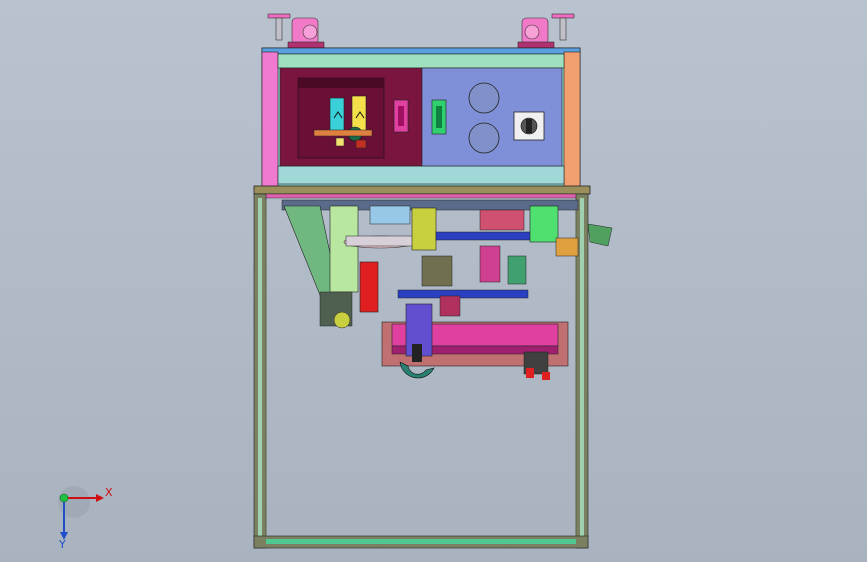  Describe the element at coordinates (529, 126) in the screenshot. I see `rotary-selector-switch` at that location.